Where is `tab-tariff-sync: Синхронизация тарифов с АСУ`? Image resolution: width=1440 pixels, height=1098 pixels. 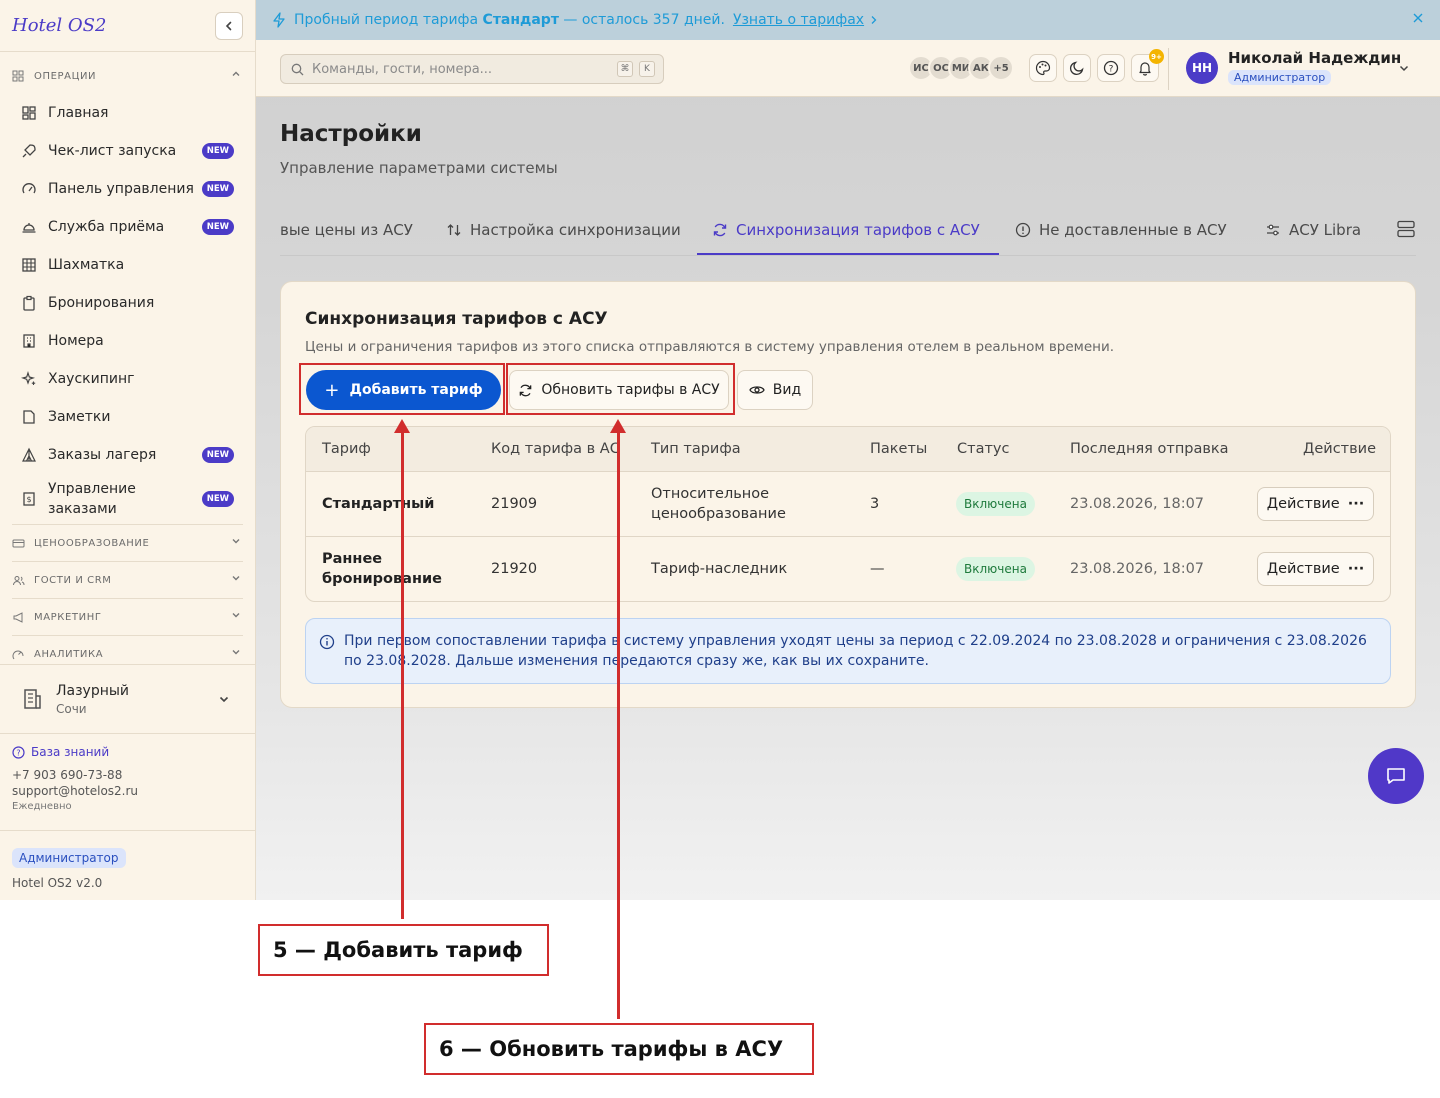
tab-tariff-sync: Синхронизация тарифов с АСУ is located at coordinates (846, 229).